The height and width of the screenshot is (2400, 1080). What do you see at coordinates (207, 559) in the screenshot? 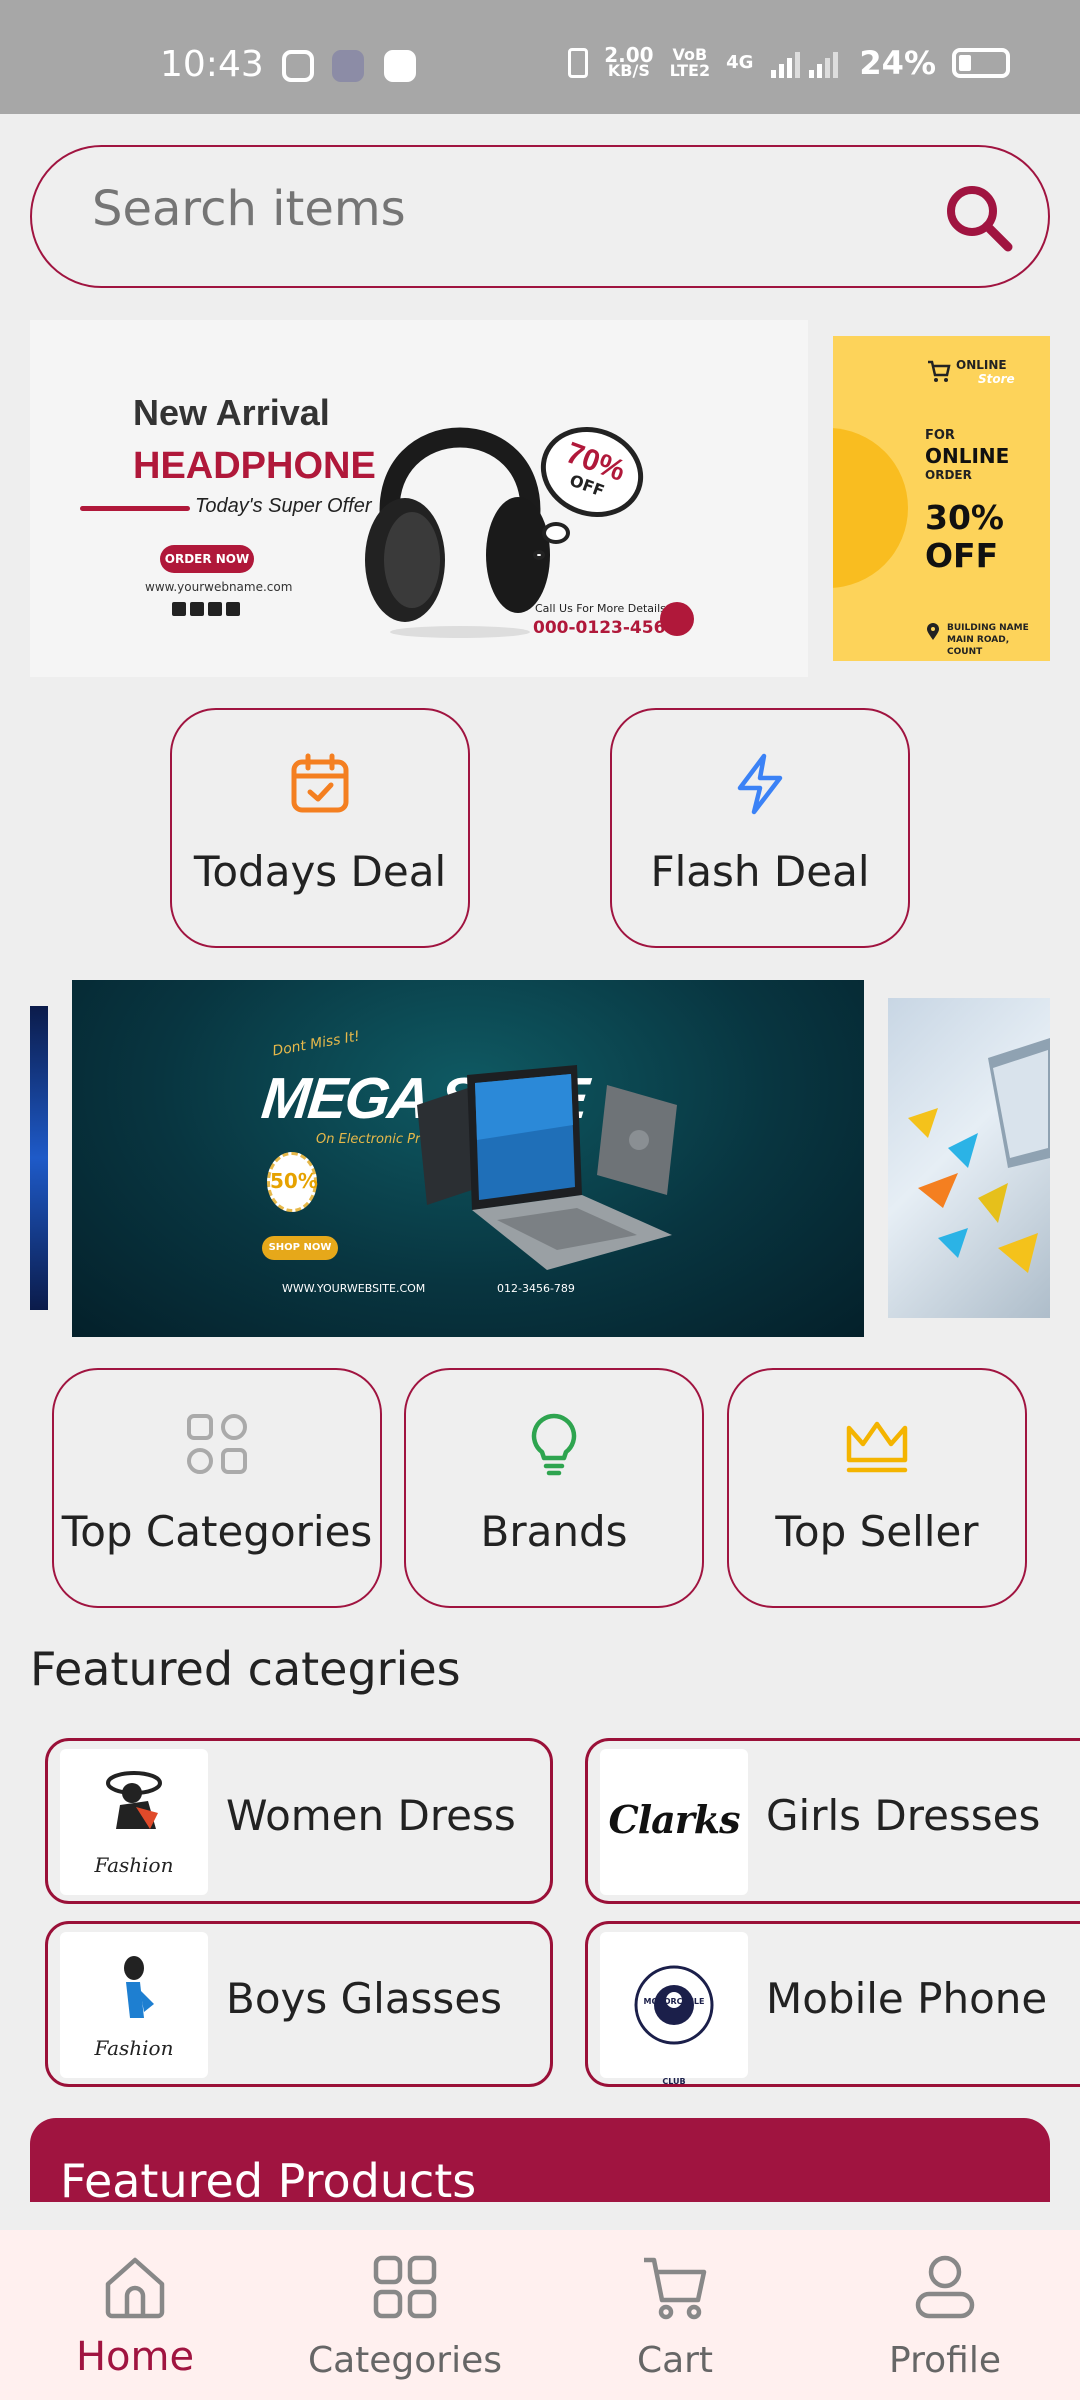
I see `banner-order-button: ORDER NOW` at bounding box center [207, 559].